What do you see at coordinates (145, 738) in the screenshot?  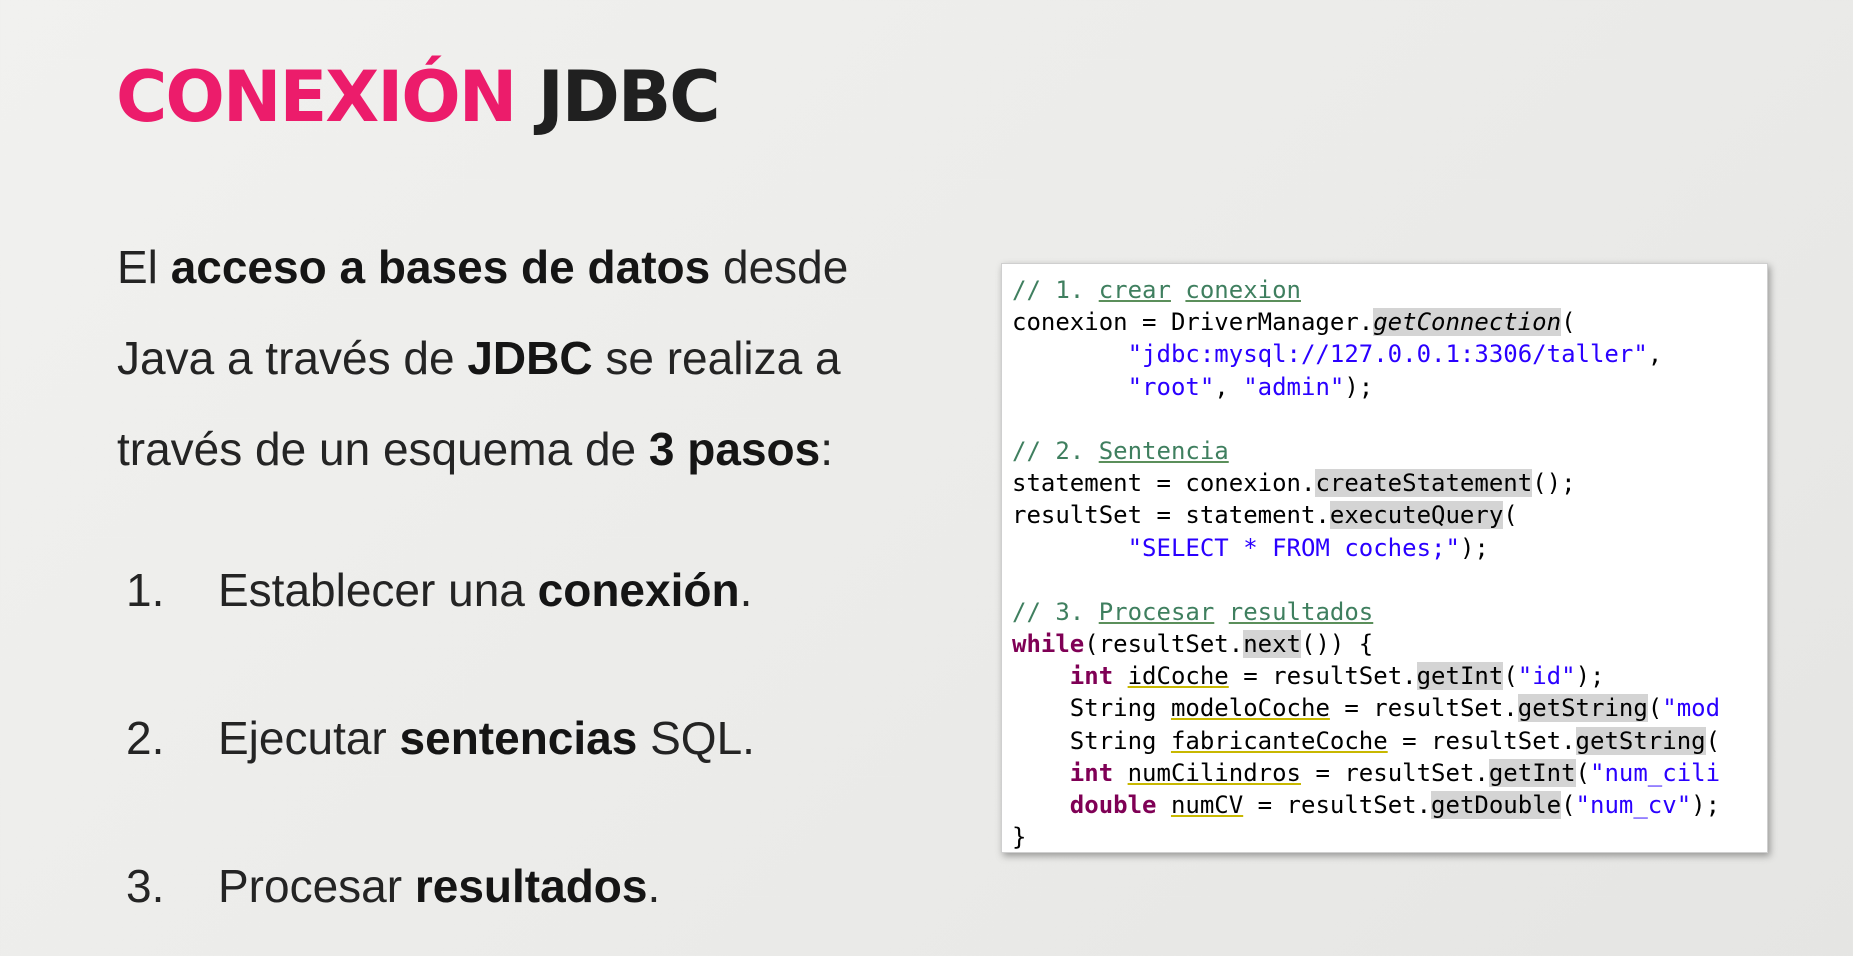 I see `step-number: 2.` at bounding box center [145, 738].